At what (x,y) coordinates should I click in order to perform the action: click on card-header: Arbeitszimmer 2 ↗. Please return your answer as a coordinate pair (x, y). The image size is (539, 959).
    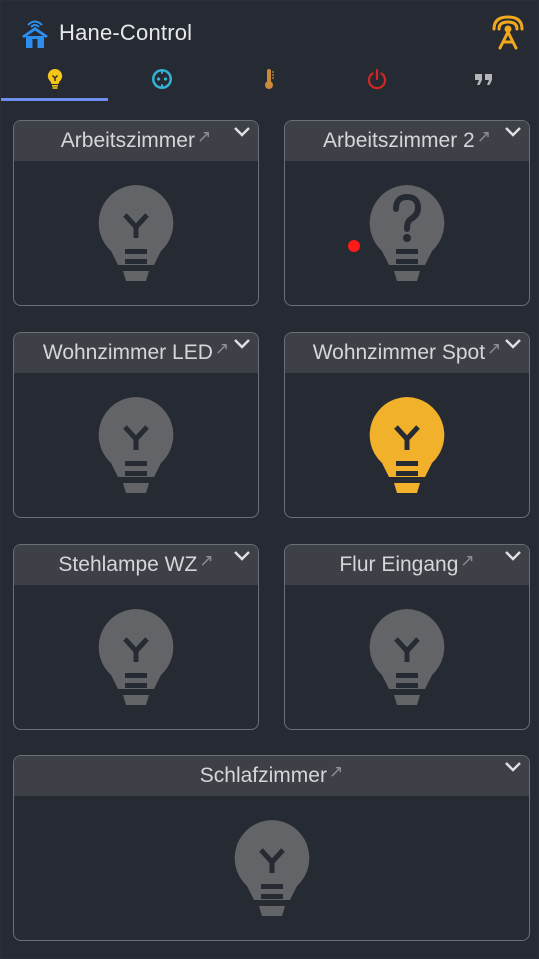
    Looking at the image, I should click on (407, 141).